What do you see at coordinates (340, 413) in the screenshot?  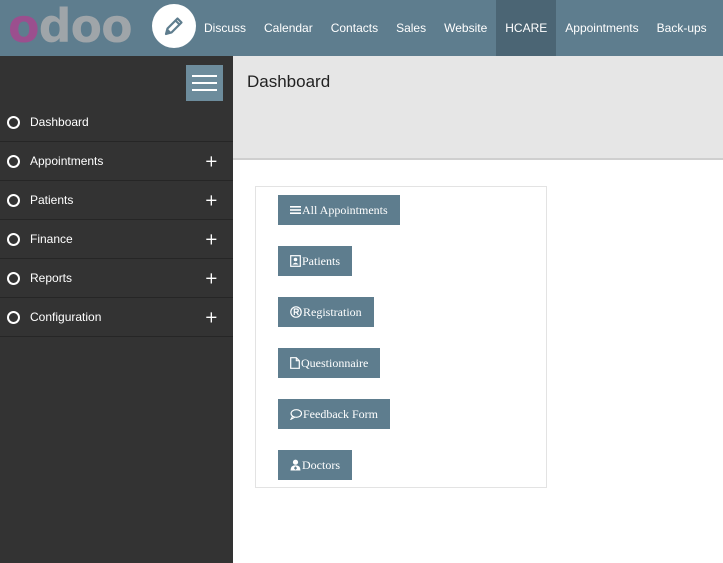 I see `button-label: Feedback Form` at bounding box center [340, 413].